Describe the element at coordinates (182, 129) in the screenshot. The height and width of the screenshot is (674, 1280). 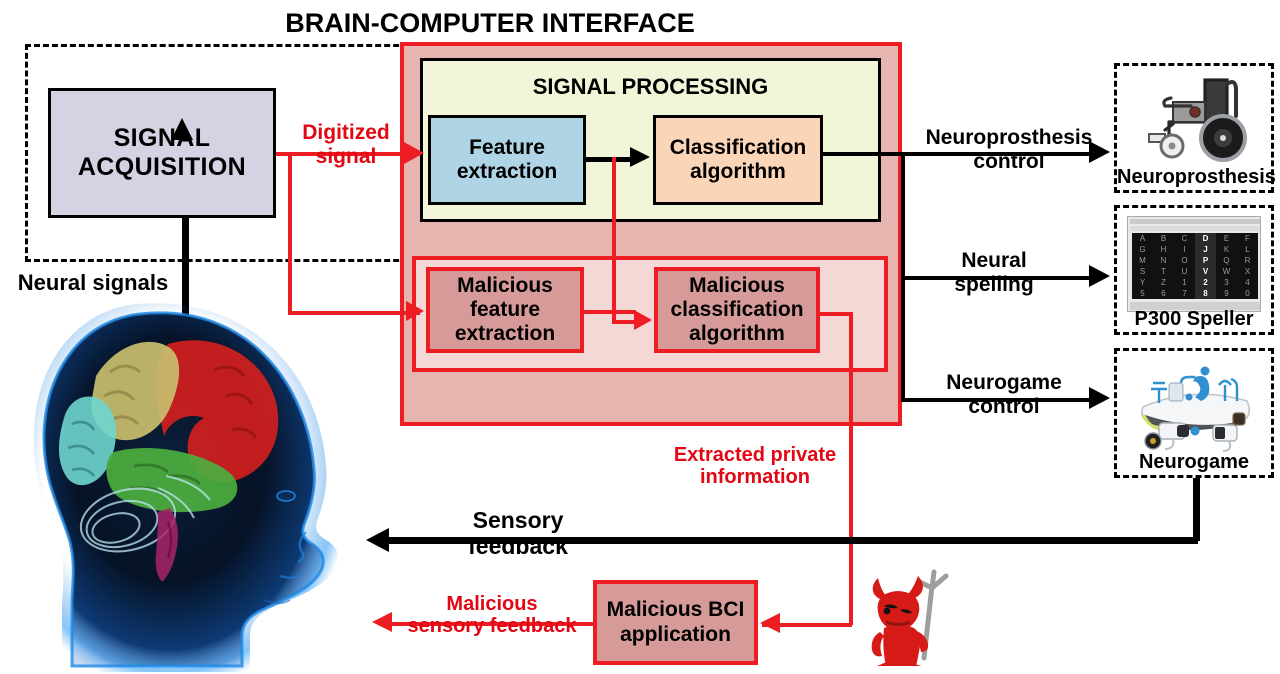
I see `neural-signals-arrowhead` at that location.